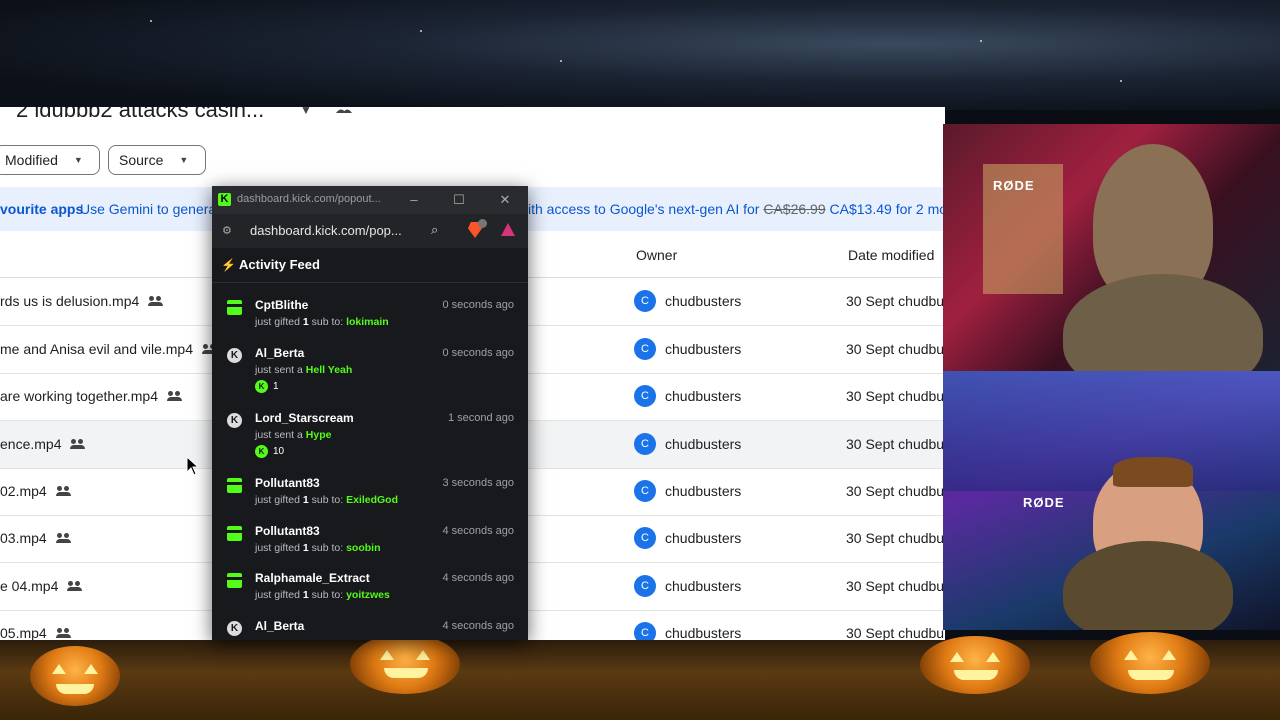 Image resolution: width=1280 pixels, height=720 pixels. I want to click on maximize-icon: ☐, so click(459, 200).